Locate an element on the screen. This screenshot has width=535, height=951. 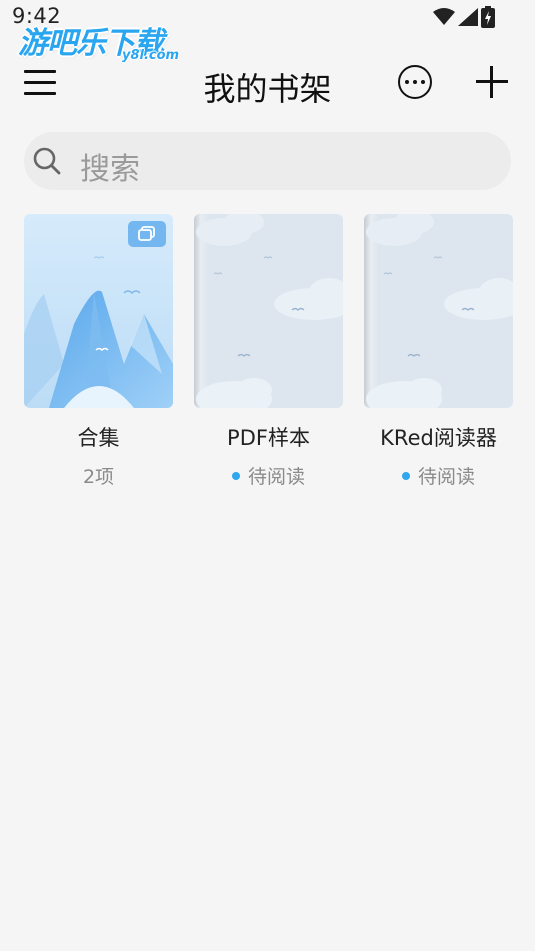
item-title: PDF样本 is located at coordinates (268, 438).